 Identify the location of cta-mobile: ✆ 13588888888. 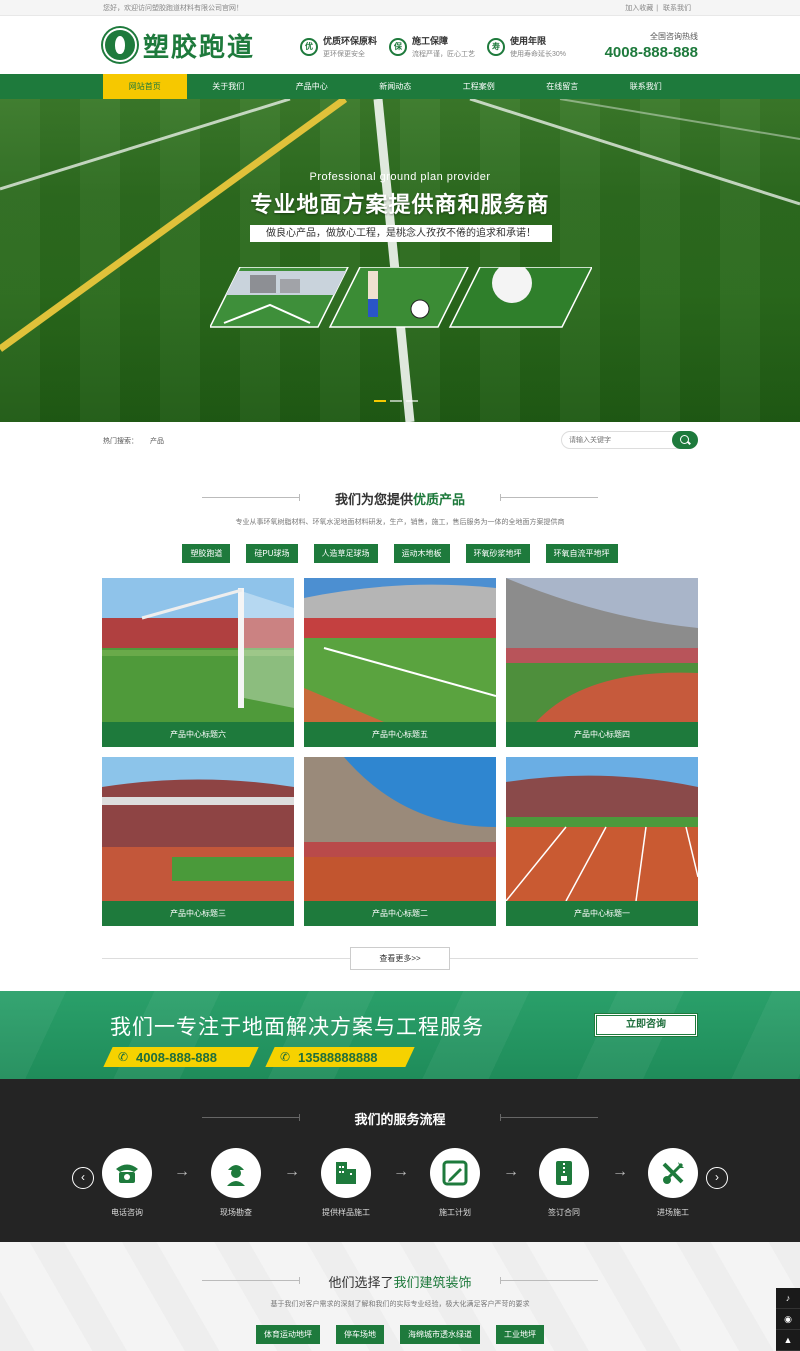
(340, 1057).